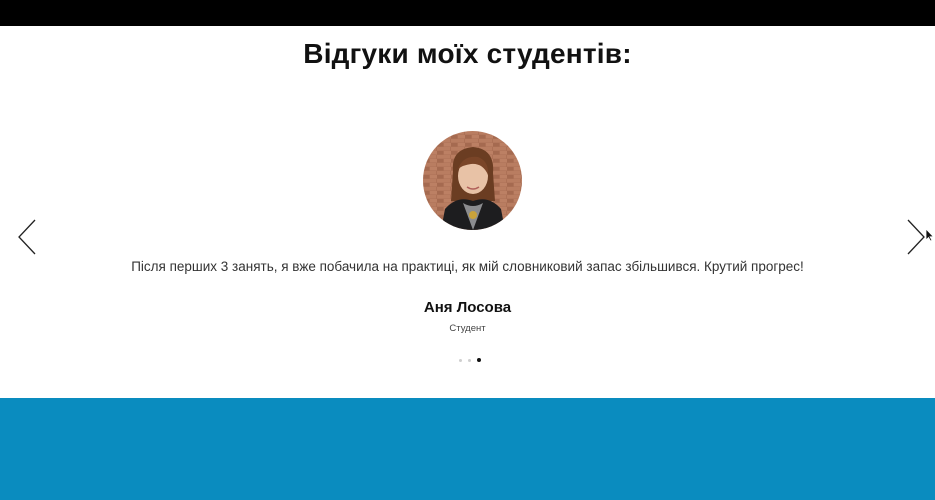 This screenshot has height=500, width=935. What do you see at coordinates (467, 53) in the screenshot?
I see `testimonials-title: Відгуки моїх студентів:` at bounding box center [467, 53].